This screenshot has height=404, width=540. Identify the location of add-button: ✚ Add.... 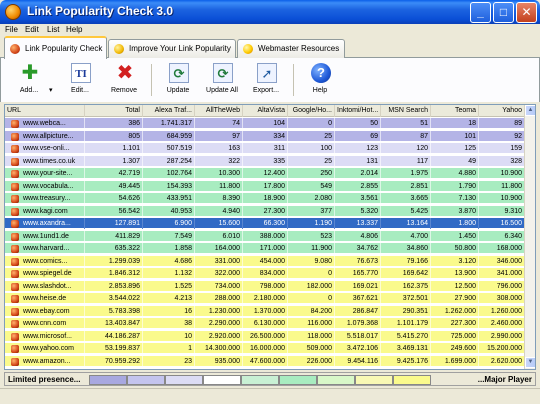
(29, 80).